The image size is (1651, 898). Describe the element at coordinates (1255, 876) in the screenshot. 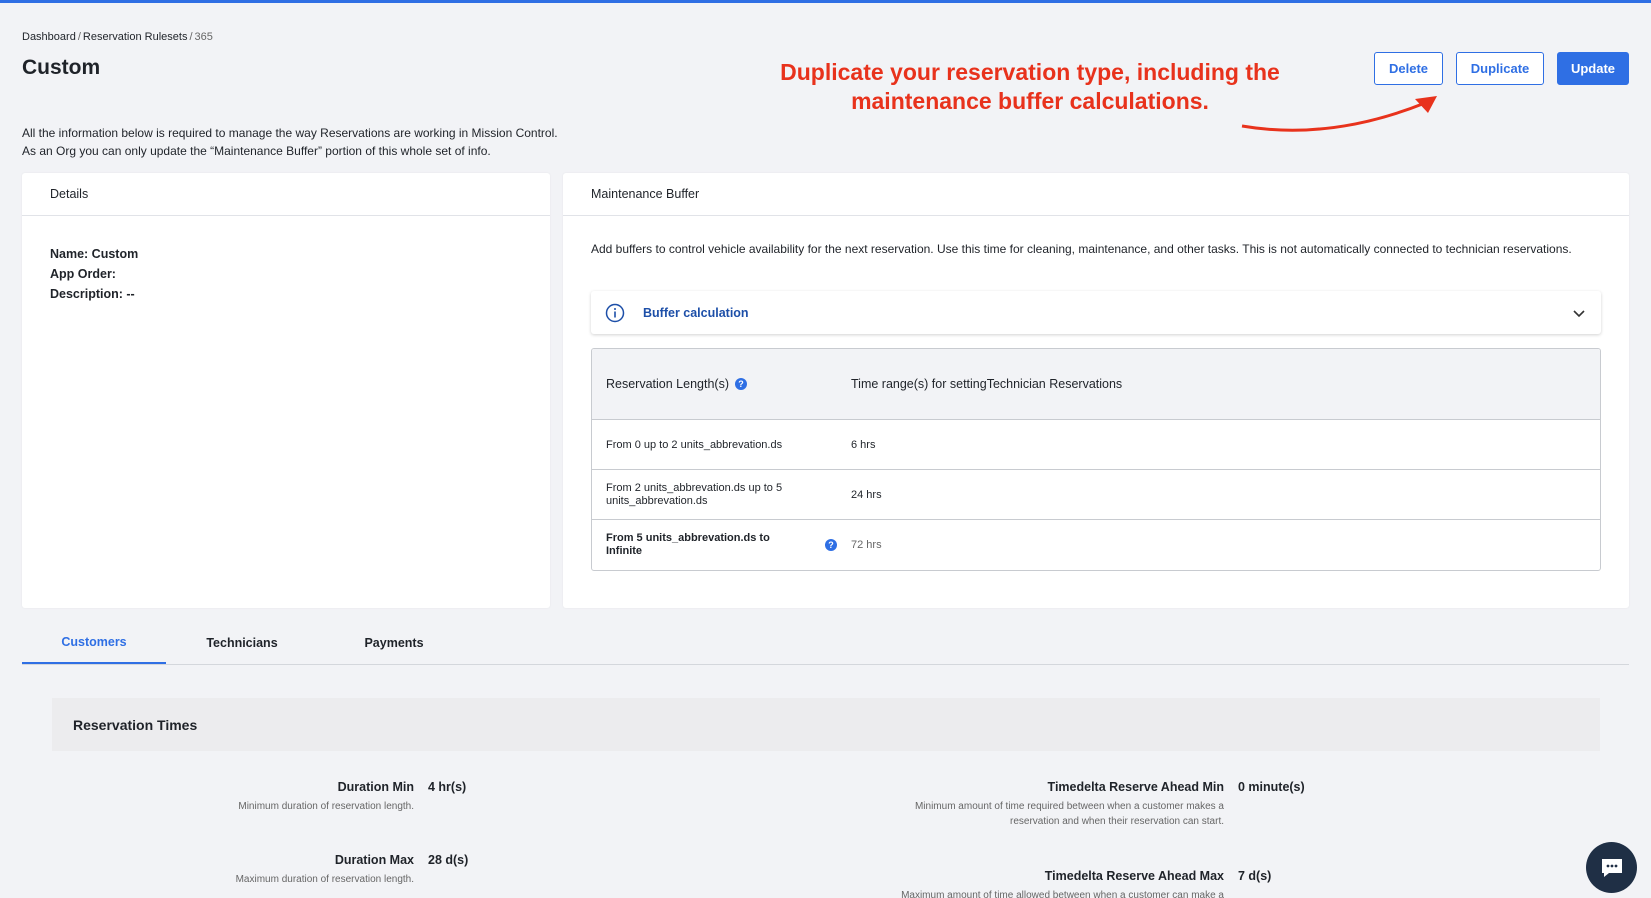

I see `timedelta-max-value: 7 d(s)` at that location.